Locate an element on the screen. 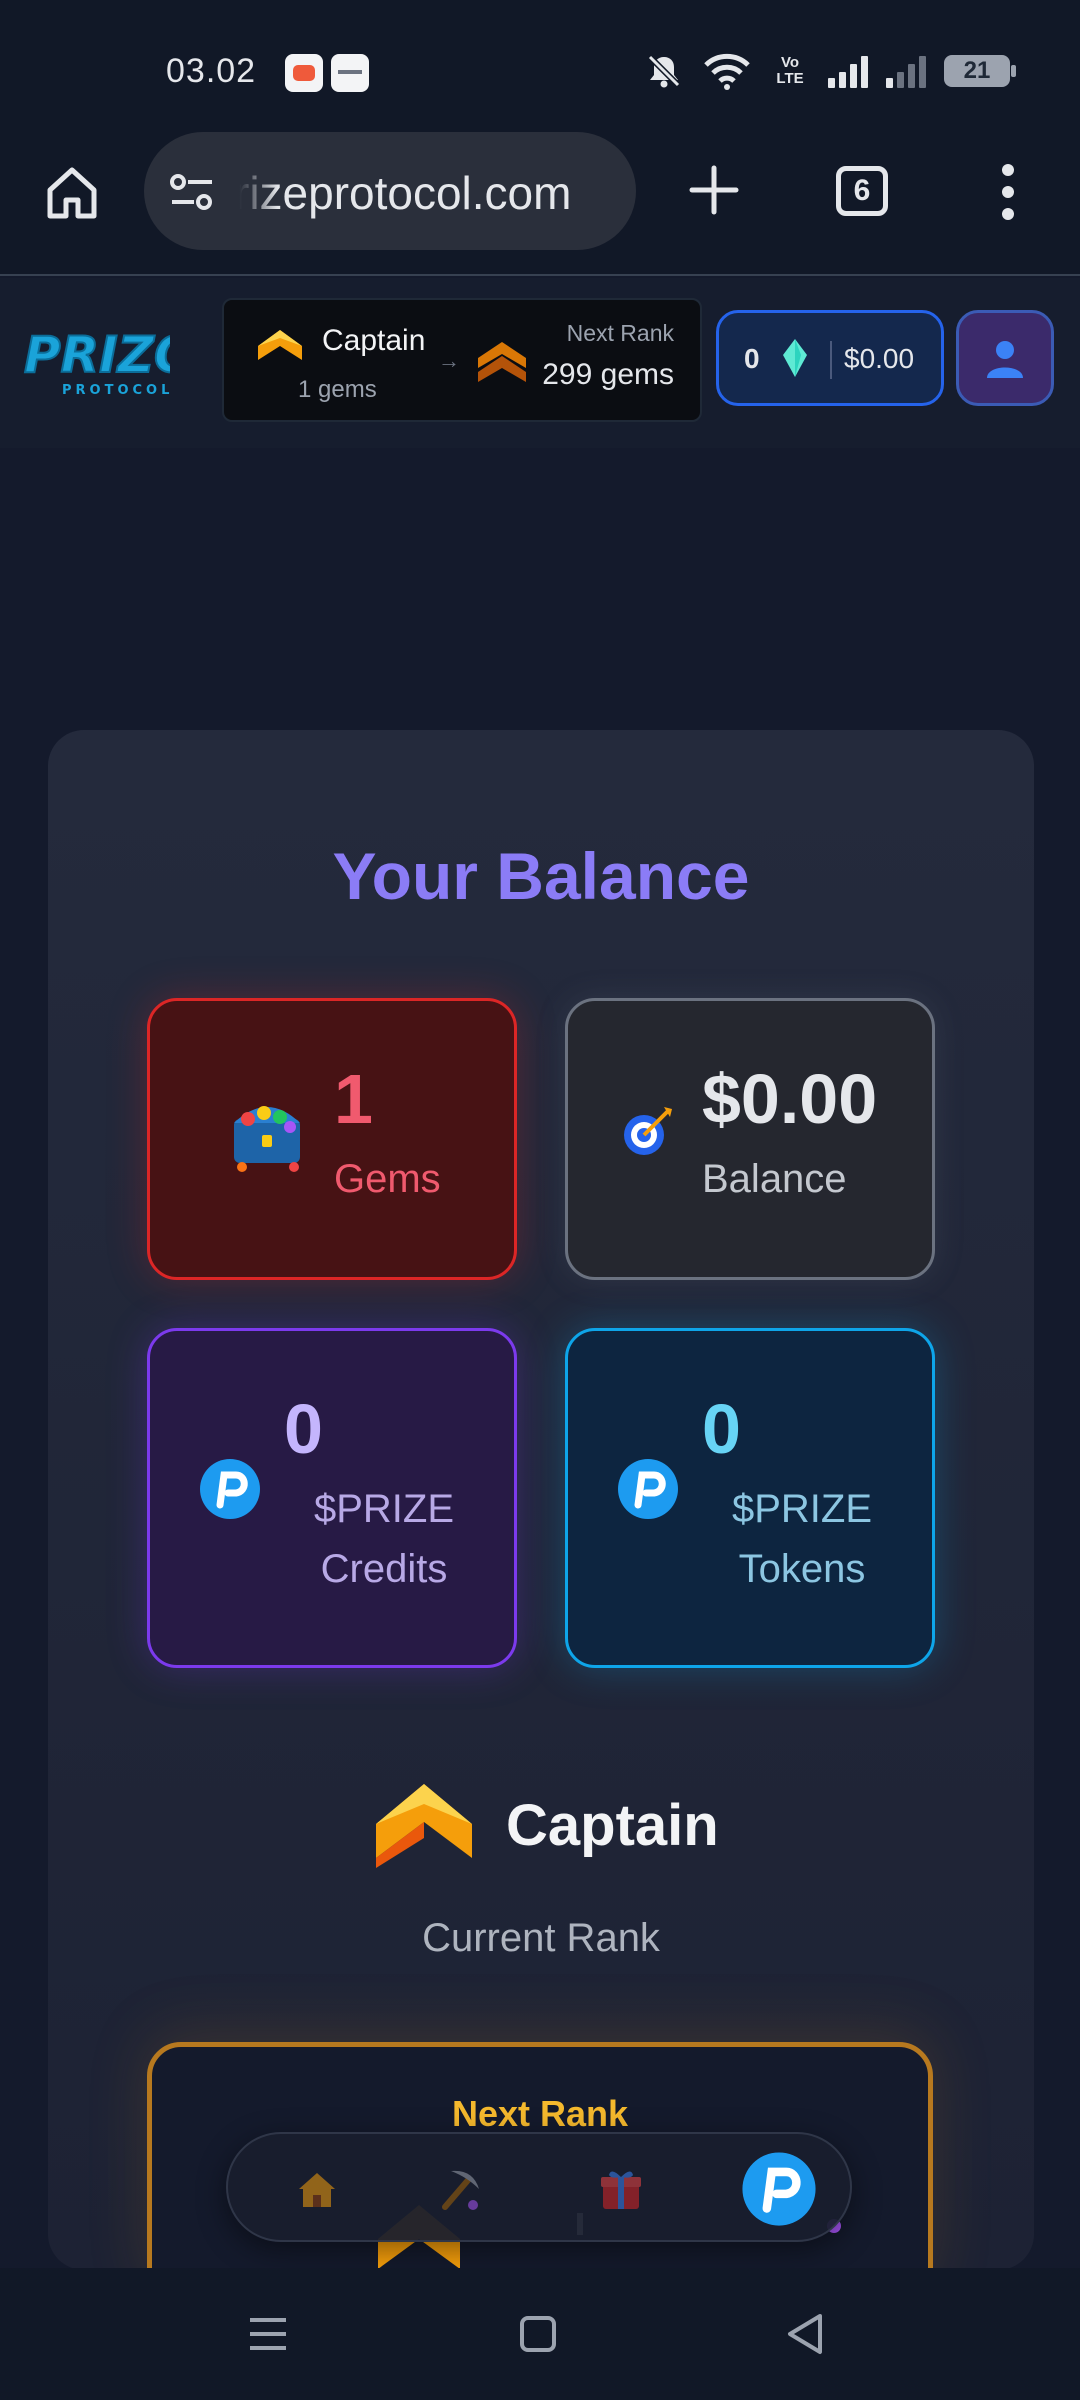 This screenshot has height=2400, width=1080. rank-progress-pill: Captain 1 gems → Next Rank 299 gems is located at coordinates (462, 360).